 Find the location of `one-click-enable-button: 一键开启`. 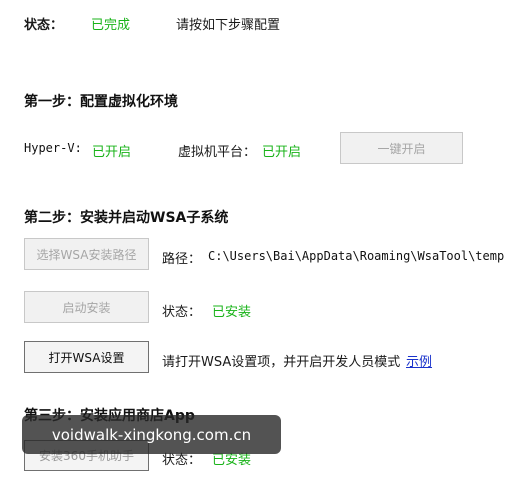

one-click-enable-button: 一键开启 is located at coordinates (401, 148).